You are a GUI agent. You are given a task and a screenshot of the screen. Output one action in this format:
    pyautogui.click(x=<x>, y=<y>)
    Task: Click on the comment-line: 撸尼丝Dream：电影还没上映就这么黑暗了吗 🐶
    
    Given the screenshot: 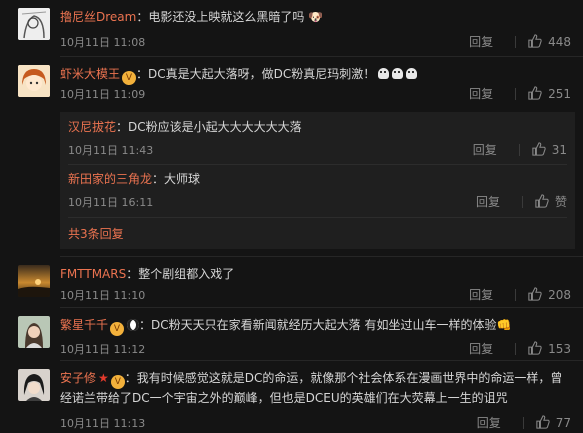 What is the action you would take?
    pyautogui.click(x=315, y=17)
    